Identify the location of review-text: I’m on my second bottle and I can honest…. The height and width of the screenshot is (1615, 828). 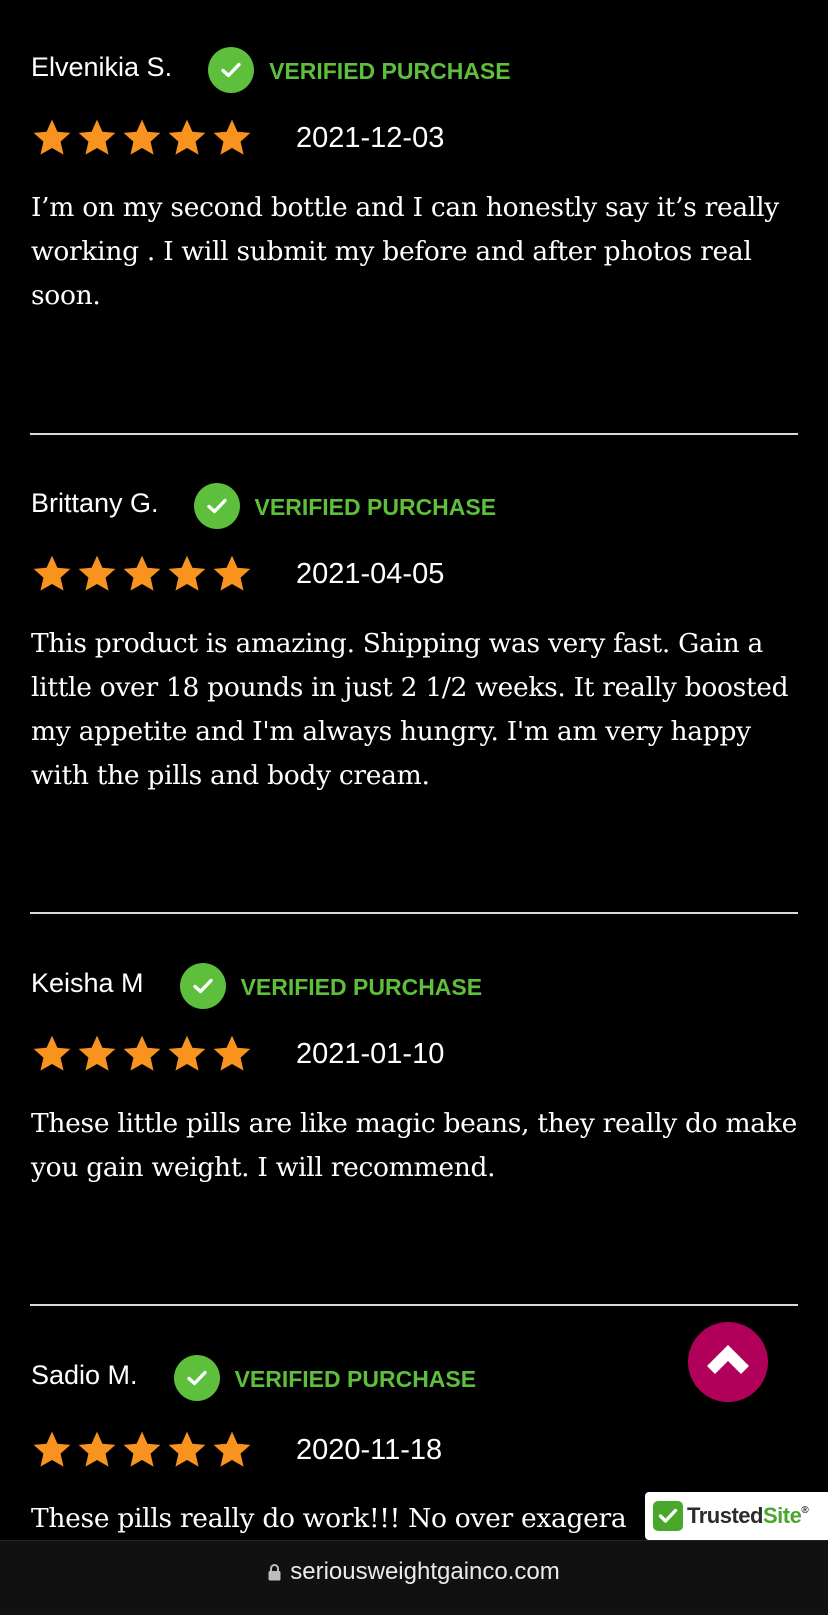
(405, 251).